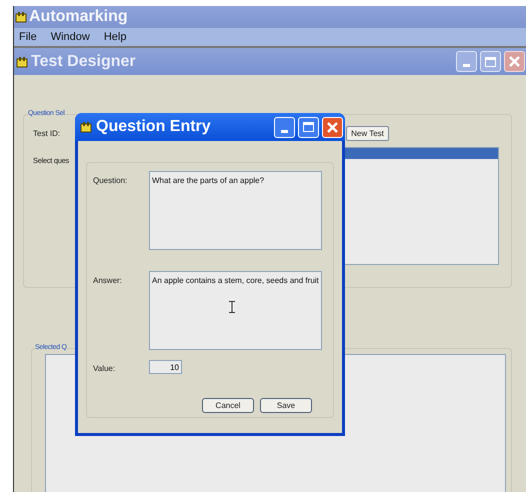 This screenshot has height=492, width=526. What do you see at coordinates (78, 17) in the screenshot?
I see `app-title: Automarking` at bounding box center [78, 17].